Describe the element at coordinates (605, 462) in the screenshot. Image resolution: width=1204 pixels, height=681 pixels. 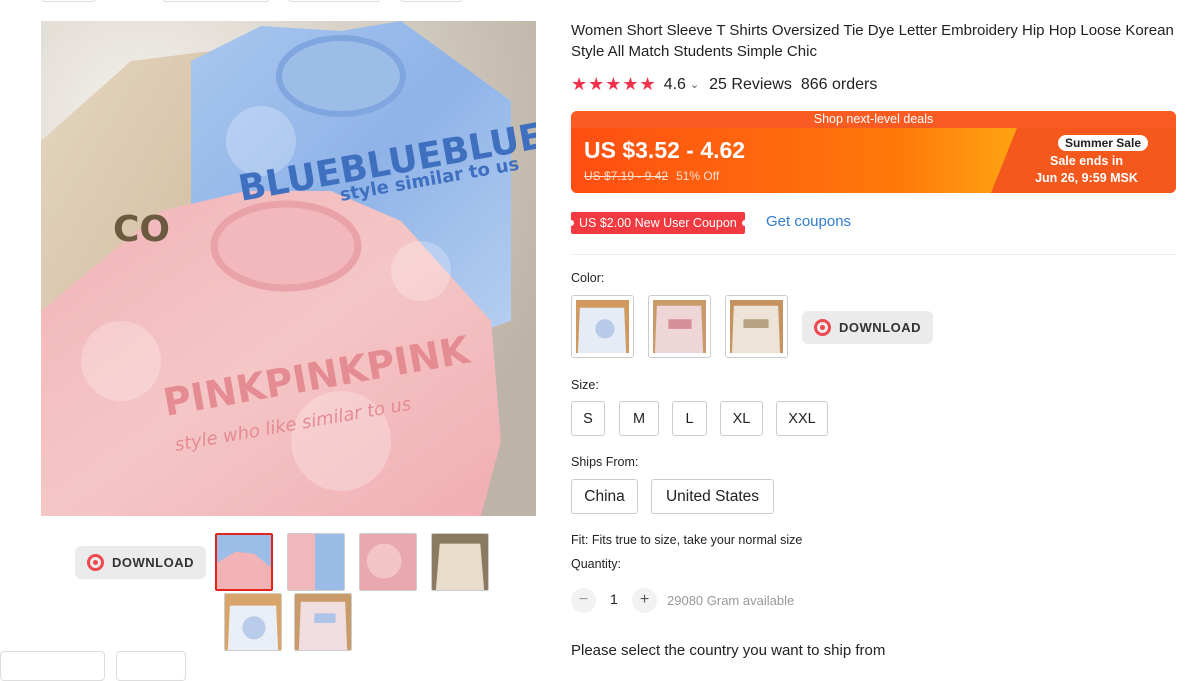
I see `ships-from-label: Ships From:` at that location.